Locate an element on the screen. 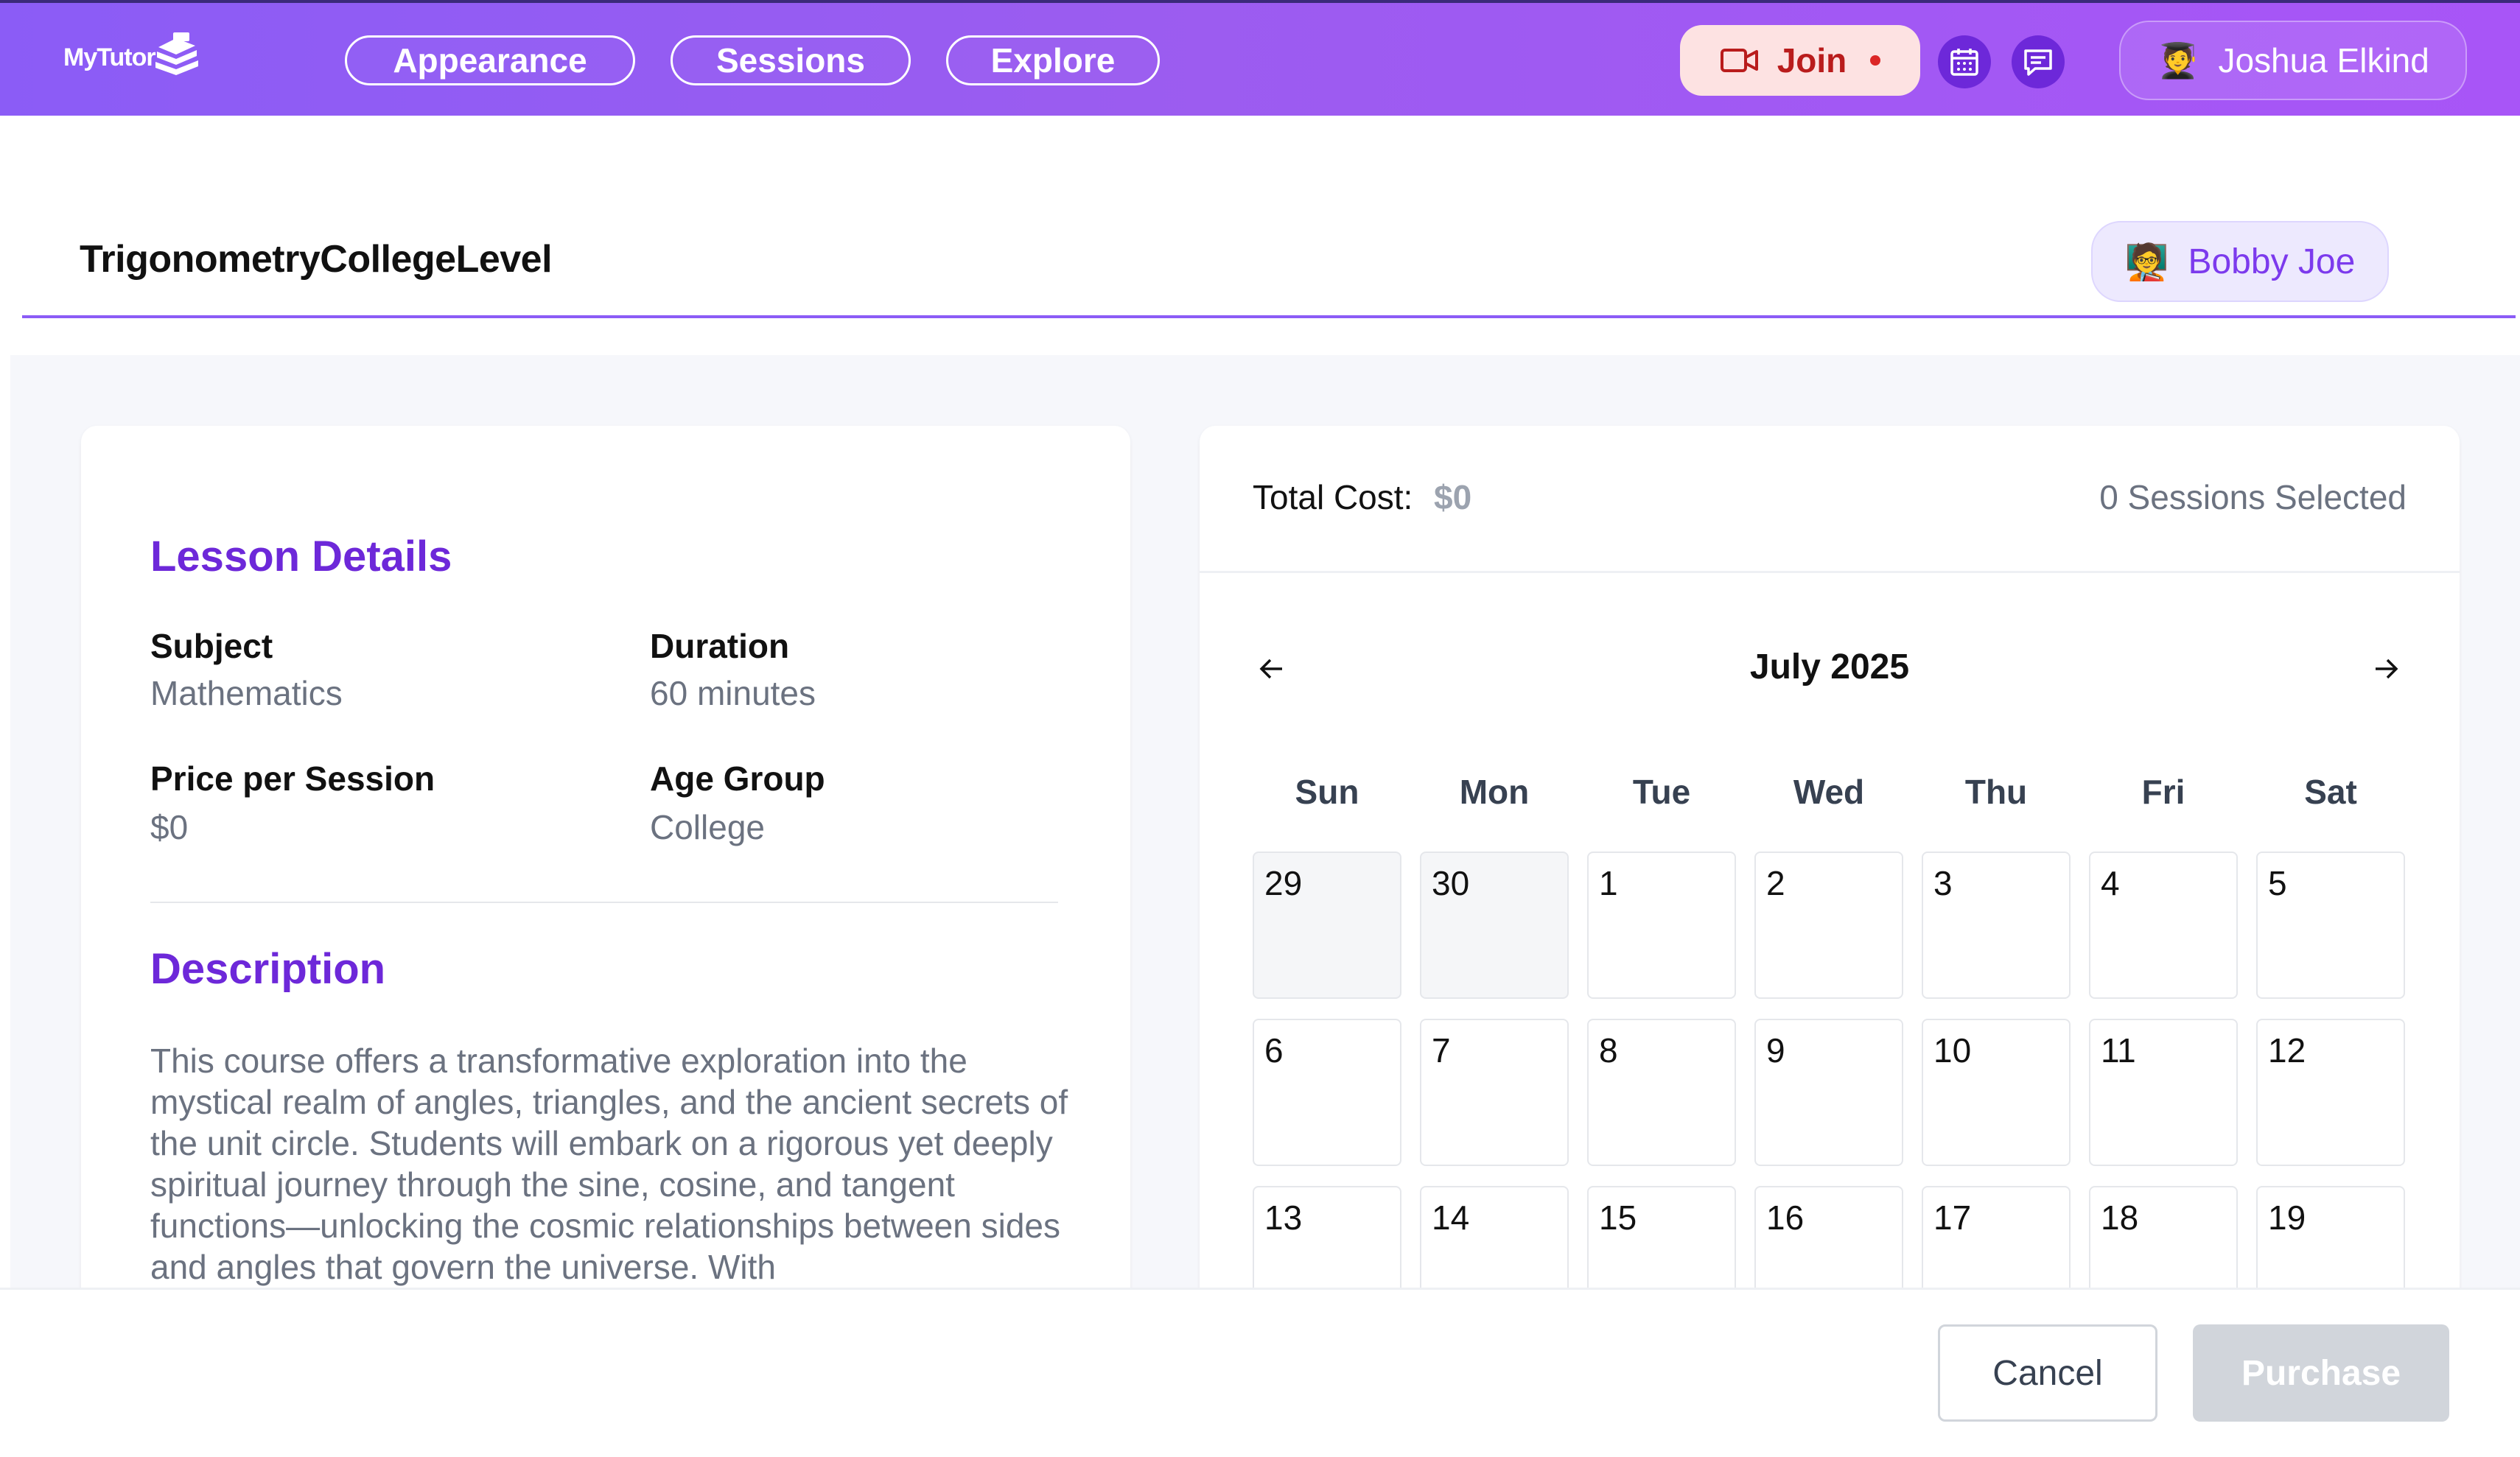  lesson-details-heading: Lesson Details is located at coordinates (301, 556).